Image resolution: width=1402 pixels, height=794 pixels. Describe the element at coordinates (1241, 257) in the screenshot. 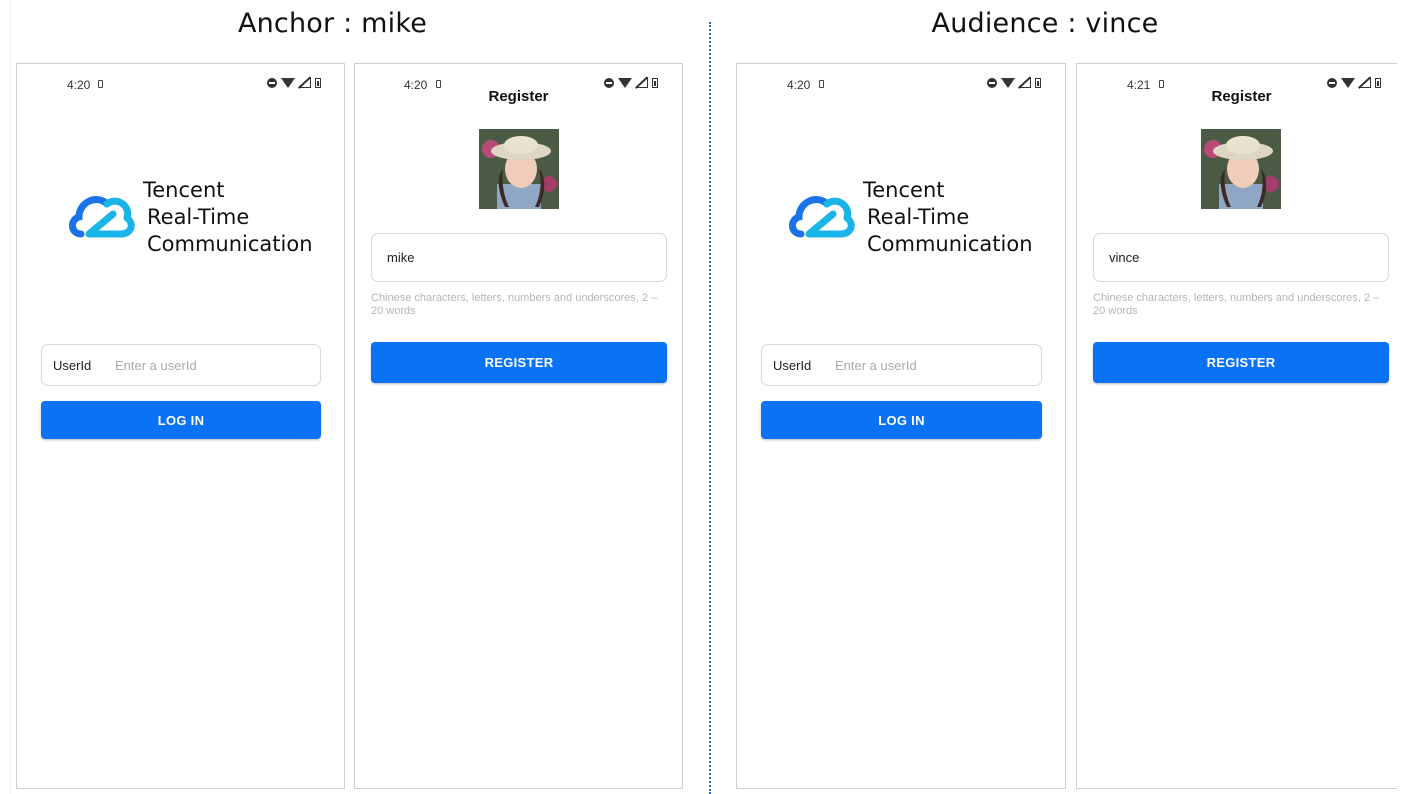

I see `username-field: vince` at that location.